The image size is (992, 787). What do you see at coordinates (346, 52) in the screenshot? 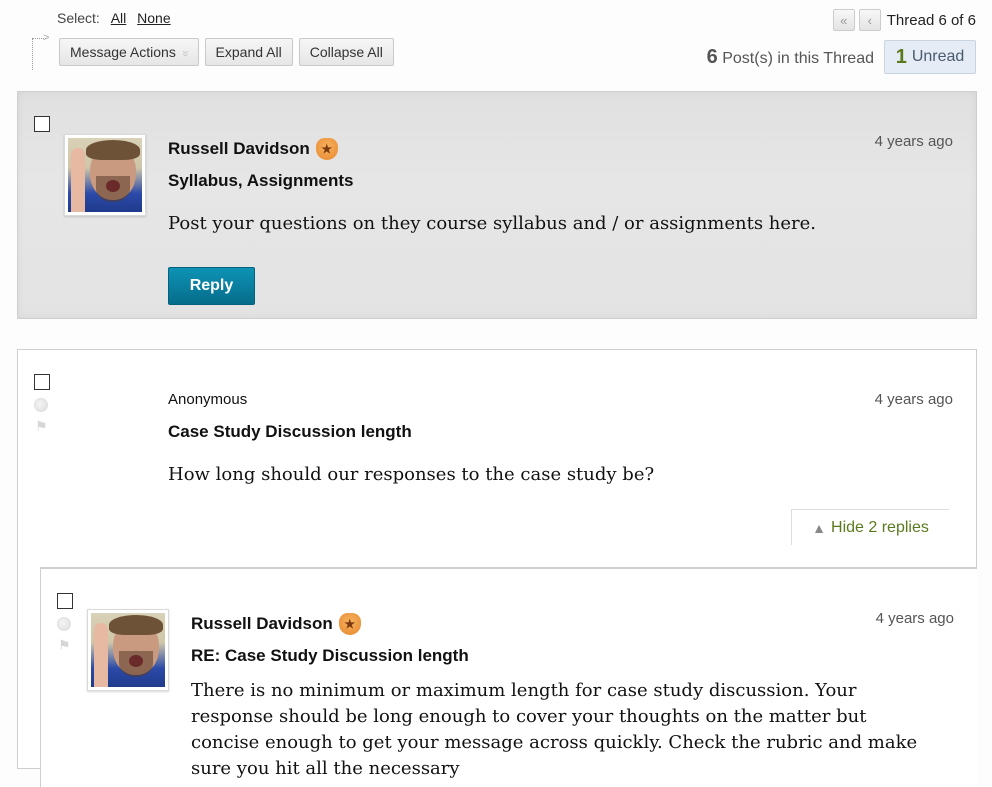
I see `collapse-all-button: Collapse All` at bounding box center [346, 52].